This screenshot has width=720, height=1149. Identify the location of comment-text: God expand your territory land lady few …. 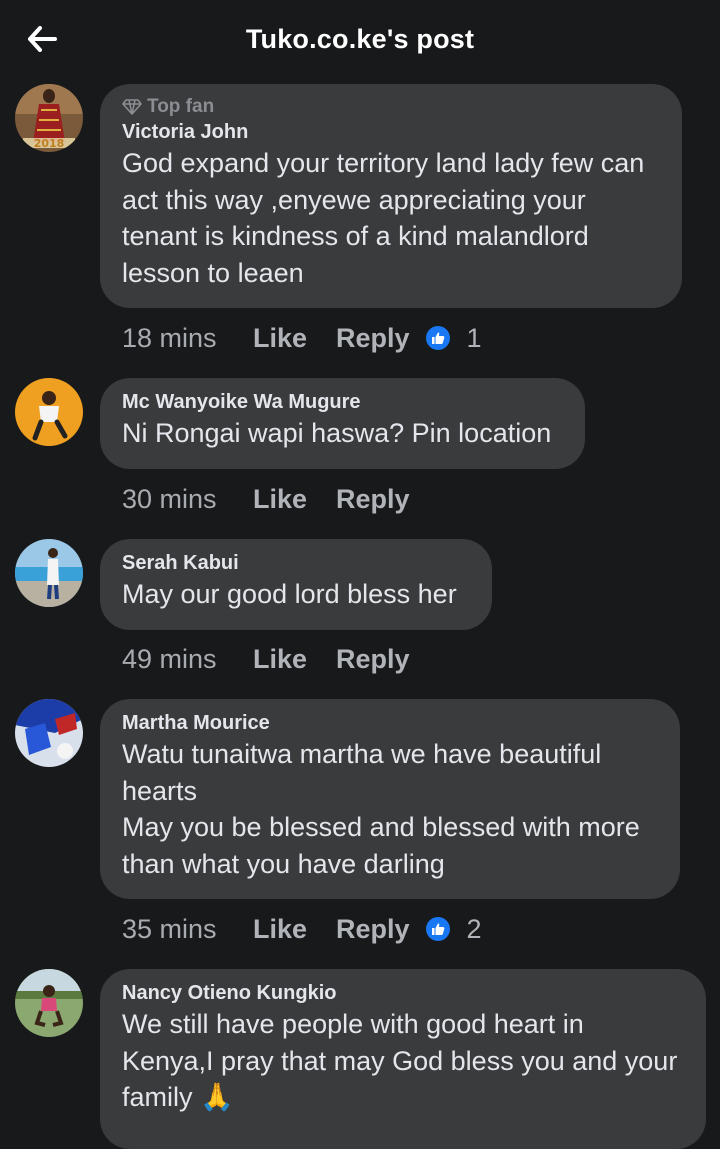
(383, 218).